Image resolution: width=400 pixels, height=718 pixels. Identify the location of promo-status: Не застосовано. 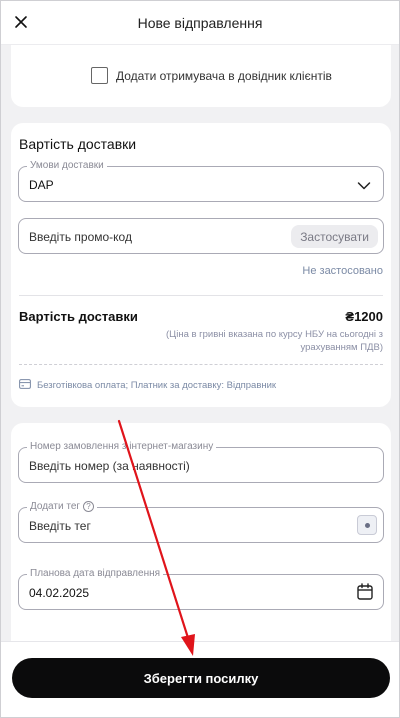
(342, 271).